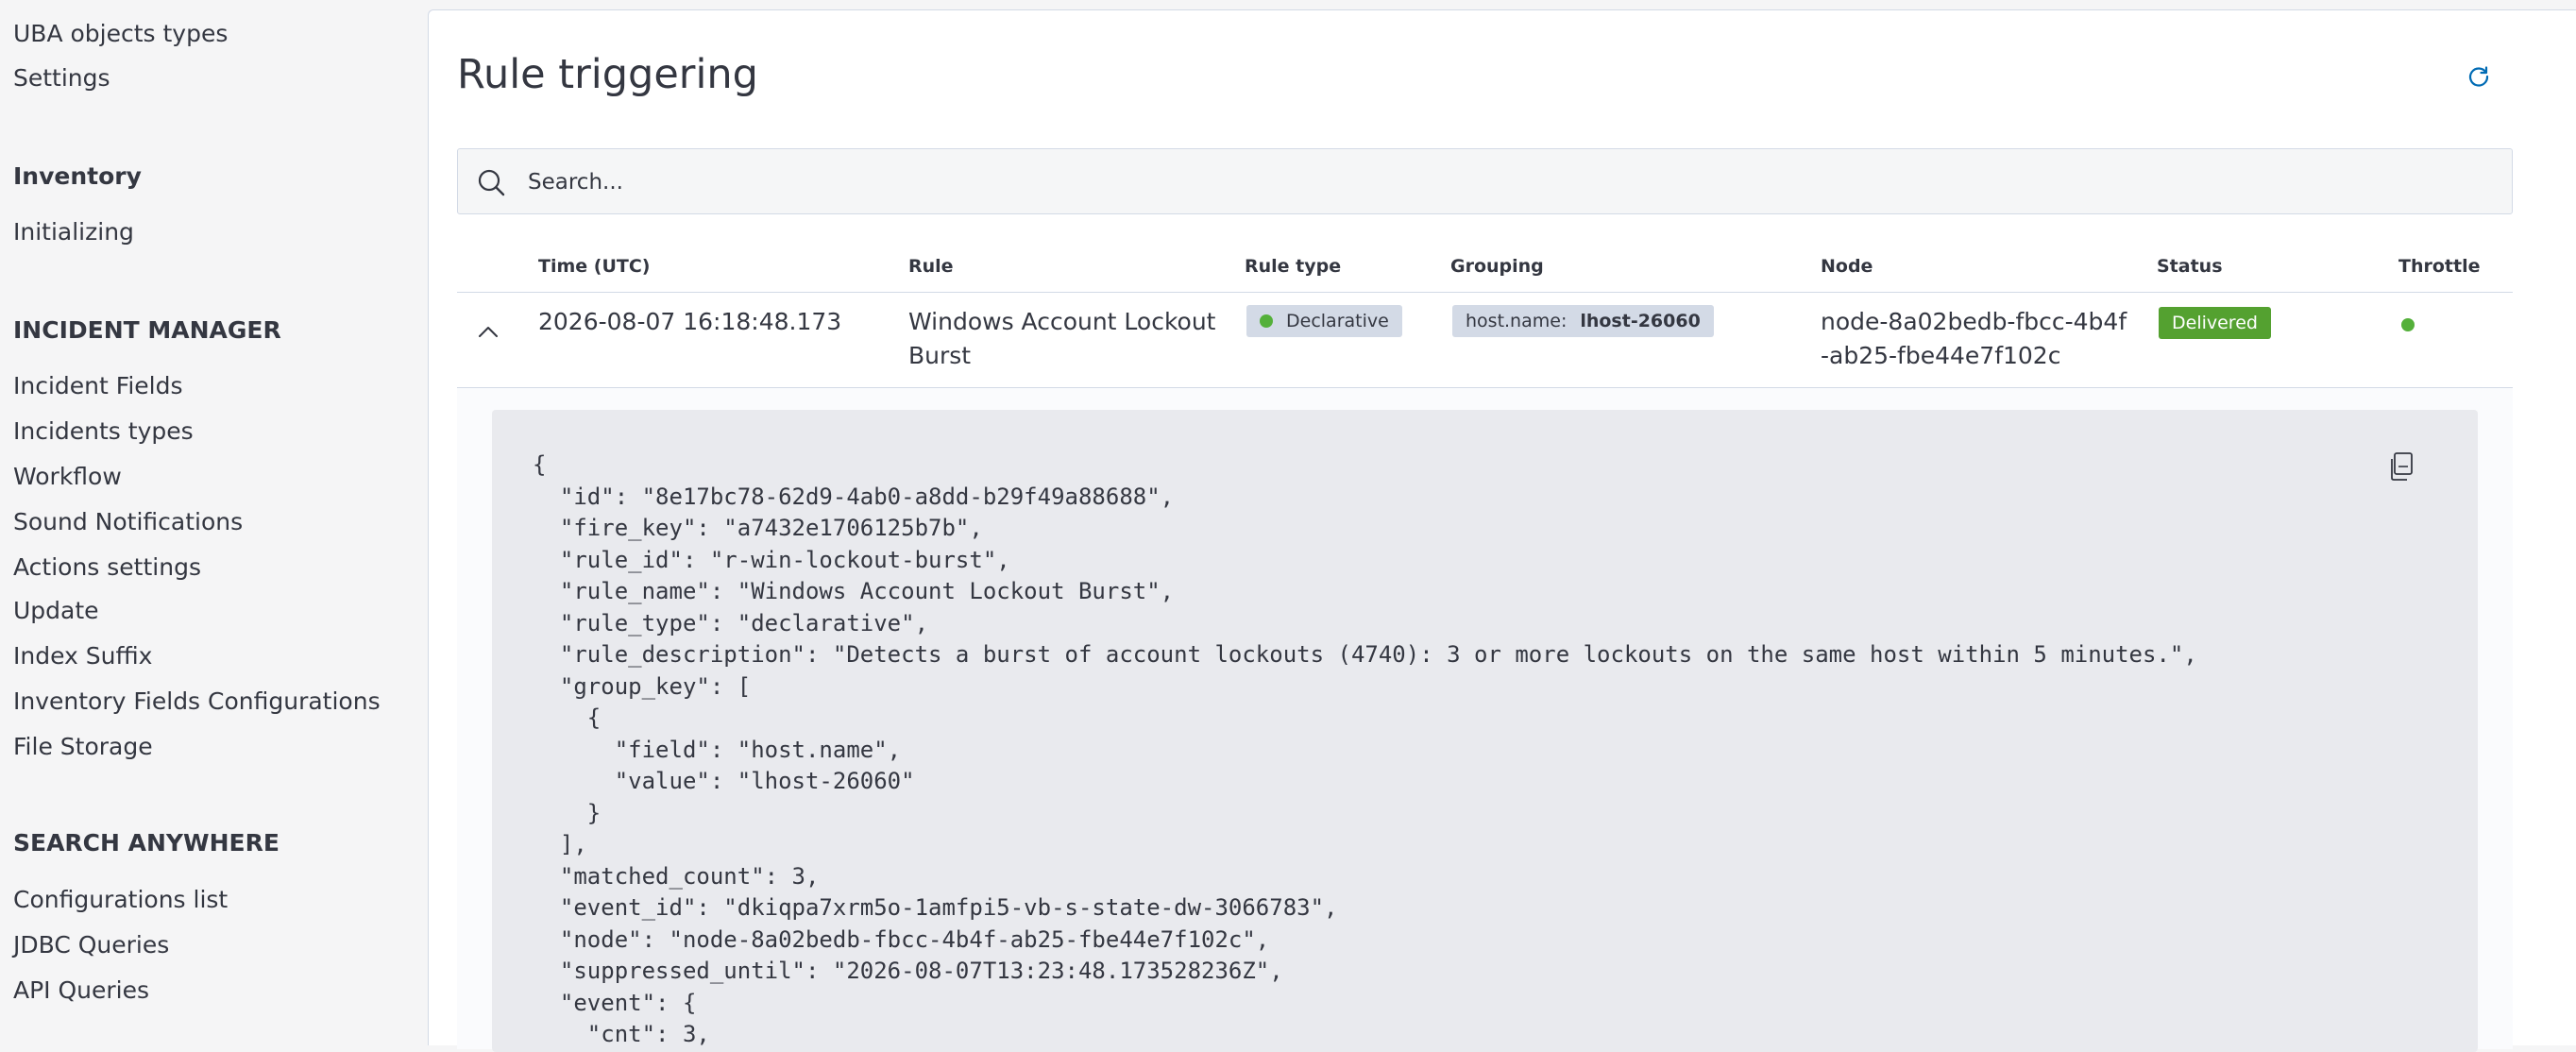 This screenshot has height=1052, width=2576. What do you see at coordinates (1640, 321) in the screenshot?
I see `grouping-value: lhost-26060` at bounding box center [1640, 321].